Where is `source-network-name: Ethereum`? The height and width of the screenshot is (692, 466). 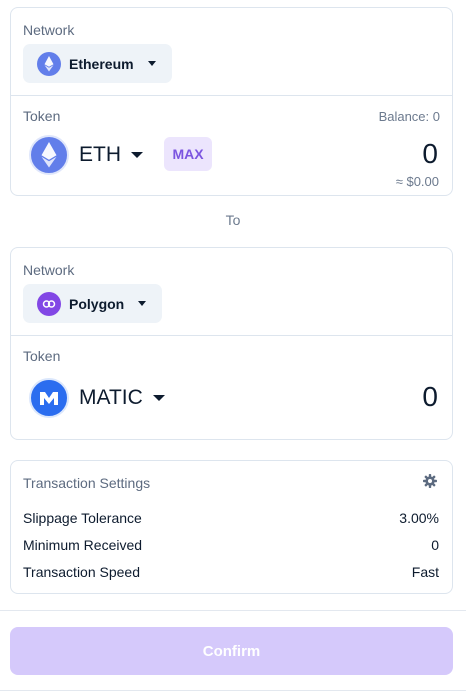
source-network-name: Ethereum is located at coordinates (101, 63).